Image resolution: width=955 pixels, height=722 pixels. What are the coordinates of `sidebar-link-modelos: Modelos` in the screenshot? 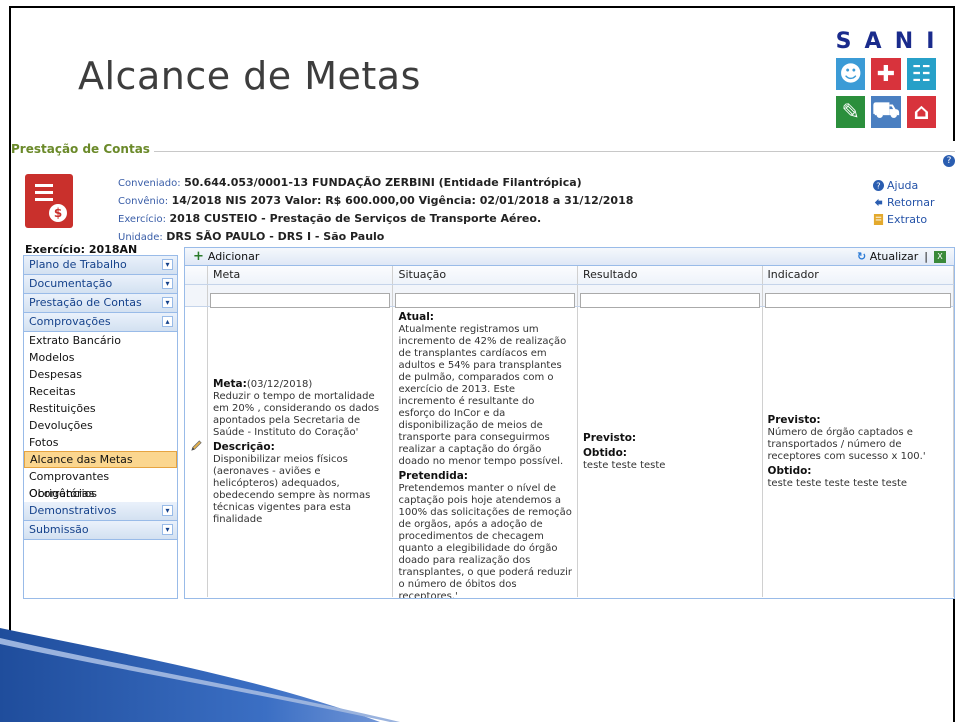 It's located at (100, 357).